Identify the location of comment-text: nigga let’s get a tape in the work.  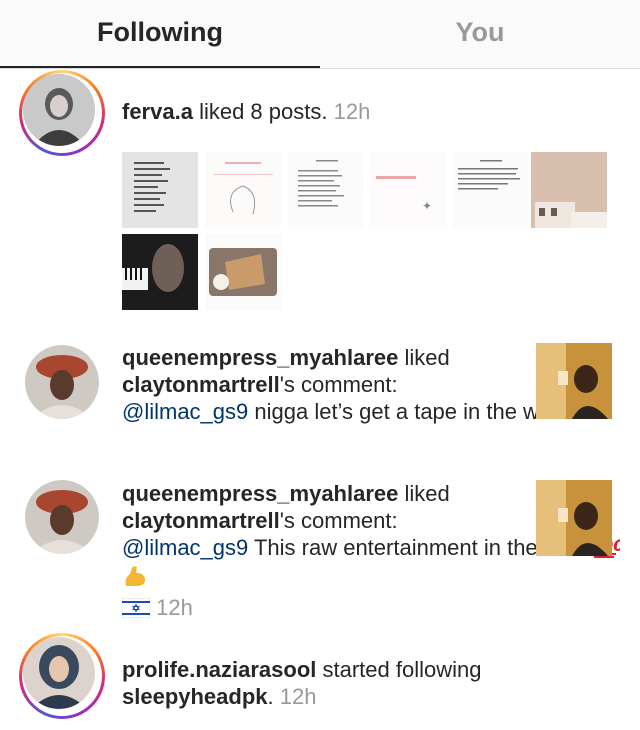
(409, 411).